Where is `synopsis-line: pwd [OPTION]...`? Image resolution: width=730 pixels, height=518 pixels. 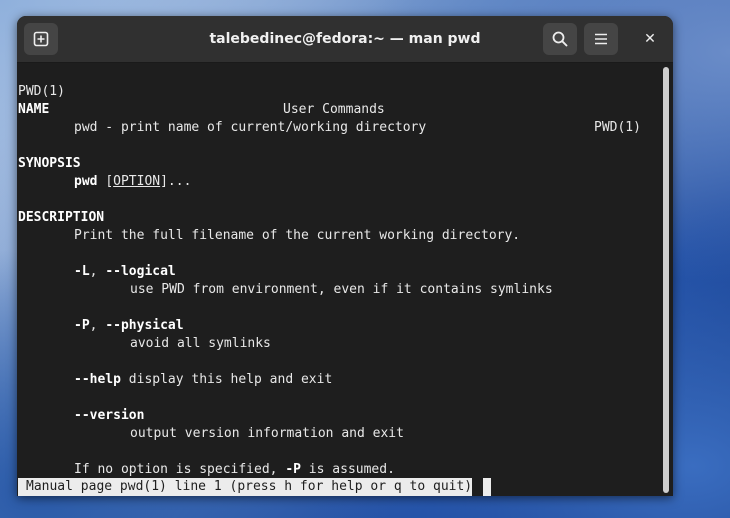
synopsis-line: pwd [OPTION]... is located at coordinates (132, 182).